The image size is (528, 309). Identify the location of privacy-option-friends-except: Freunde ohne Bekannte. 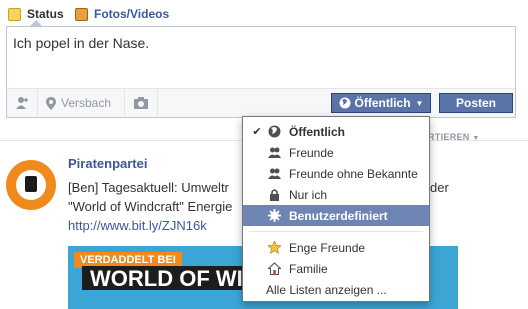
(336, 173).